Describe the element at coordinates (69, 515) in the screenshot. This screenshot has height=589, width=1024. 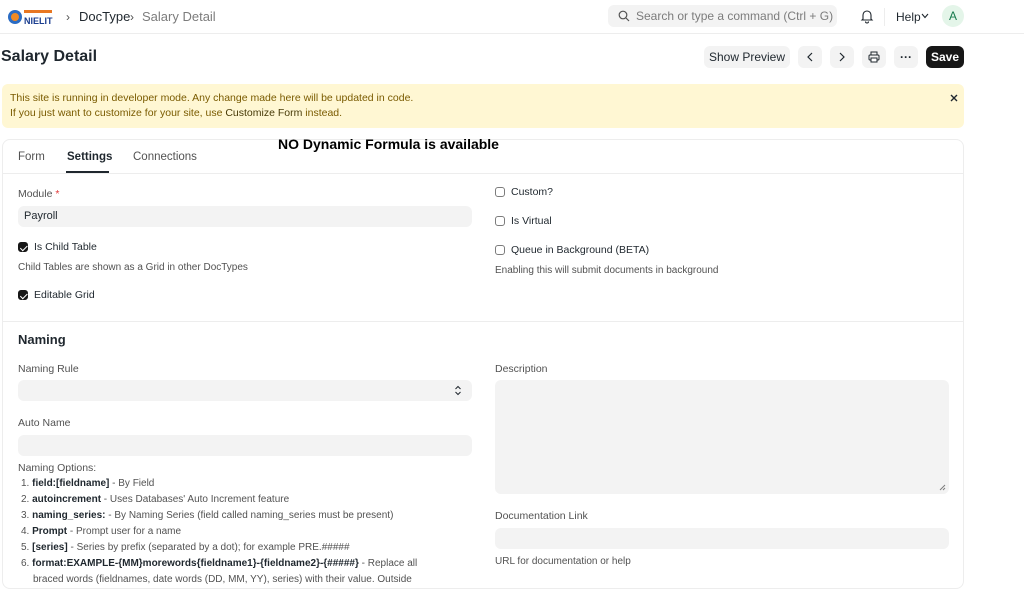
I see `option-key: naming_series:` at that location.